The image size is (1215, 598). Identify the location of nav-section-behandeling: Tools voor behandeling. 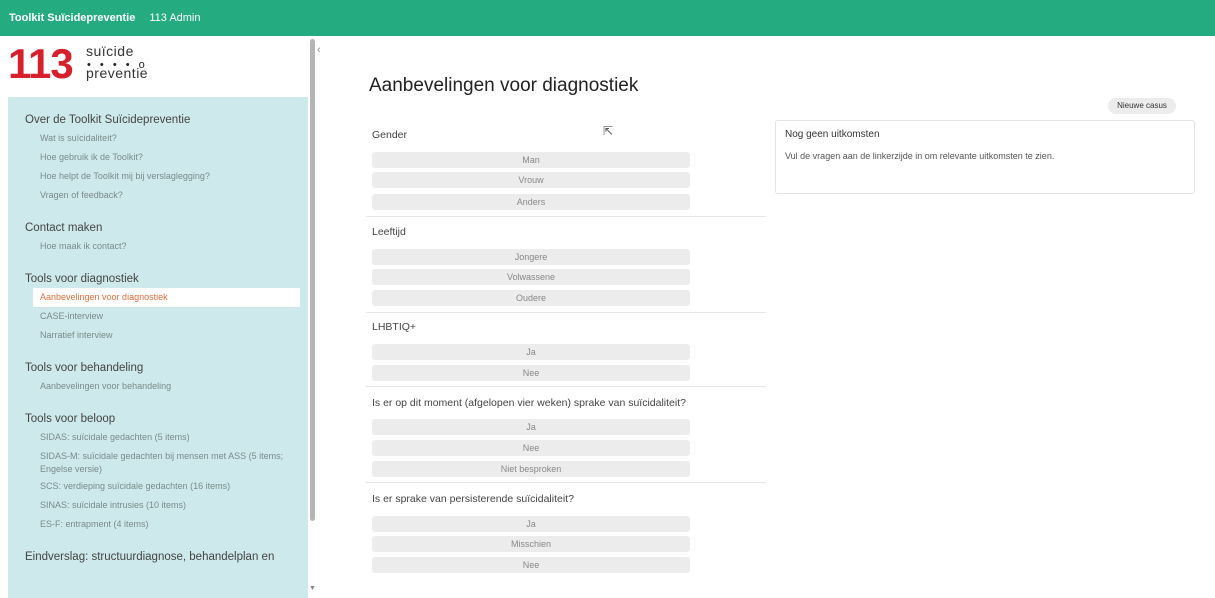
(84, 368).